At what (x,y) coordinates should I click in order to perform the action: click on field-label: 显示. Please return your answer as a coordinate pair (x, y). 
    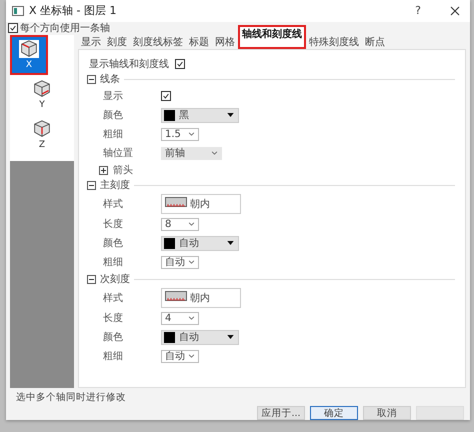
    Looking at the image, I should click on (113, 97).